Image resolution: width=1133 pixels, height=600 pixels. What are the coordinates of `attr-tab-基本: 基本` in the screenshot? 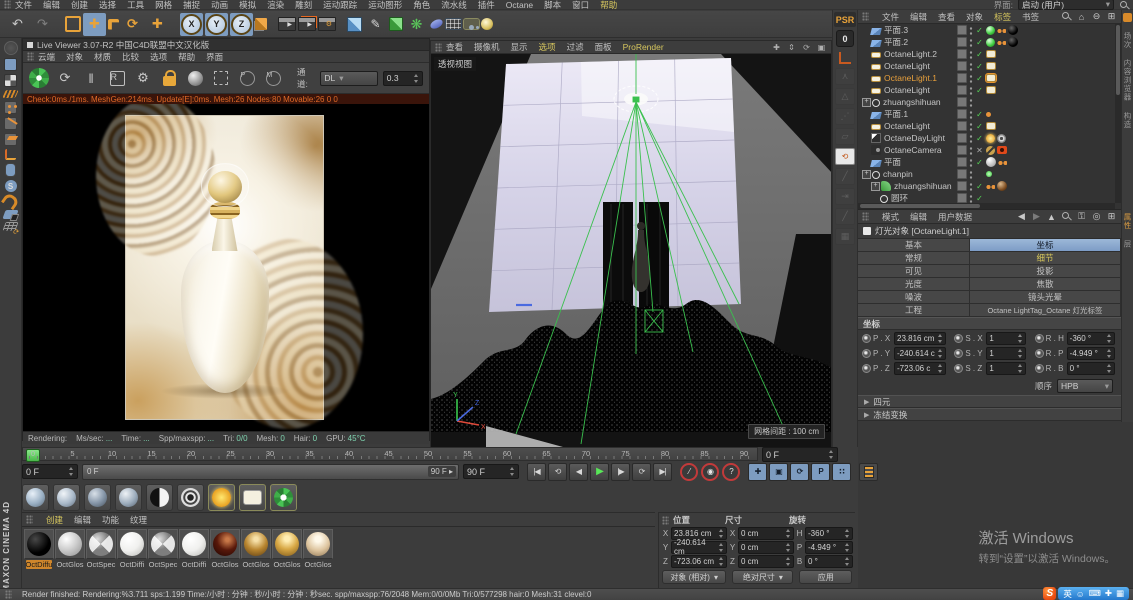 It's located at (914, 245).